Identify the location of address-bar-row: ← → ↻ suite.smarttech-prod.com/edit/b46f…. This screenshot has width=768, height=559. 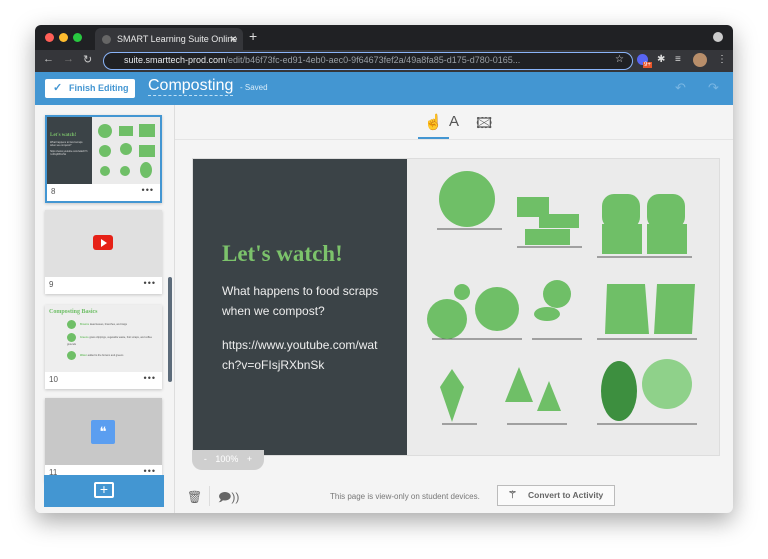
(384, 61).